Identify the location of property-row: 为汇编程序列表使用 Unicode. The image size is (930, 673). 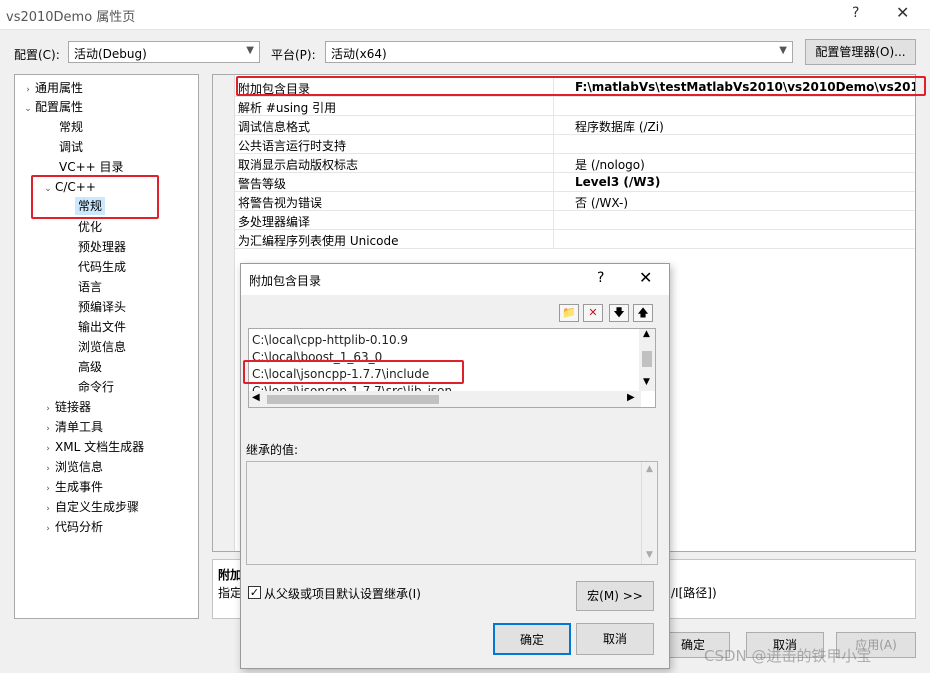
(575, 239).